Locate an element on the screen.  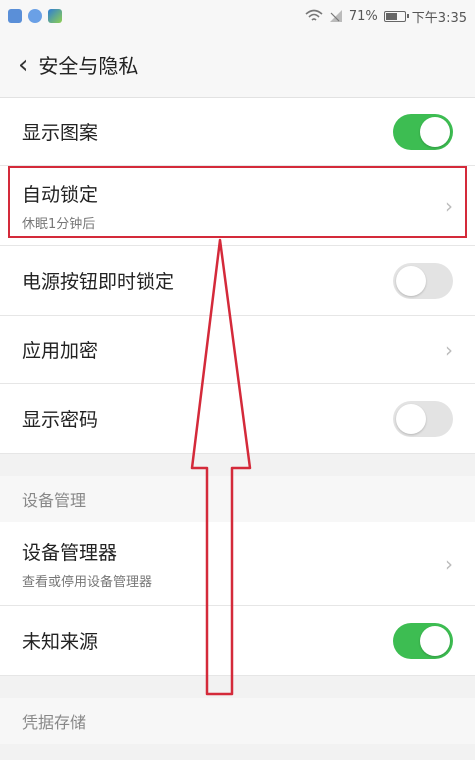
battery-icon is located at coordinates (396, 16).